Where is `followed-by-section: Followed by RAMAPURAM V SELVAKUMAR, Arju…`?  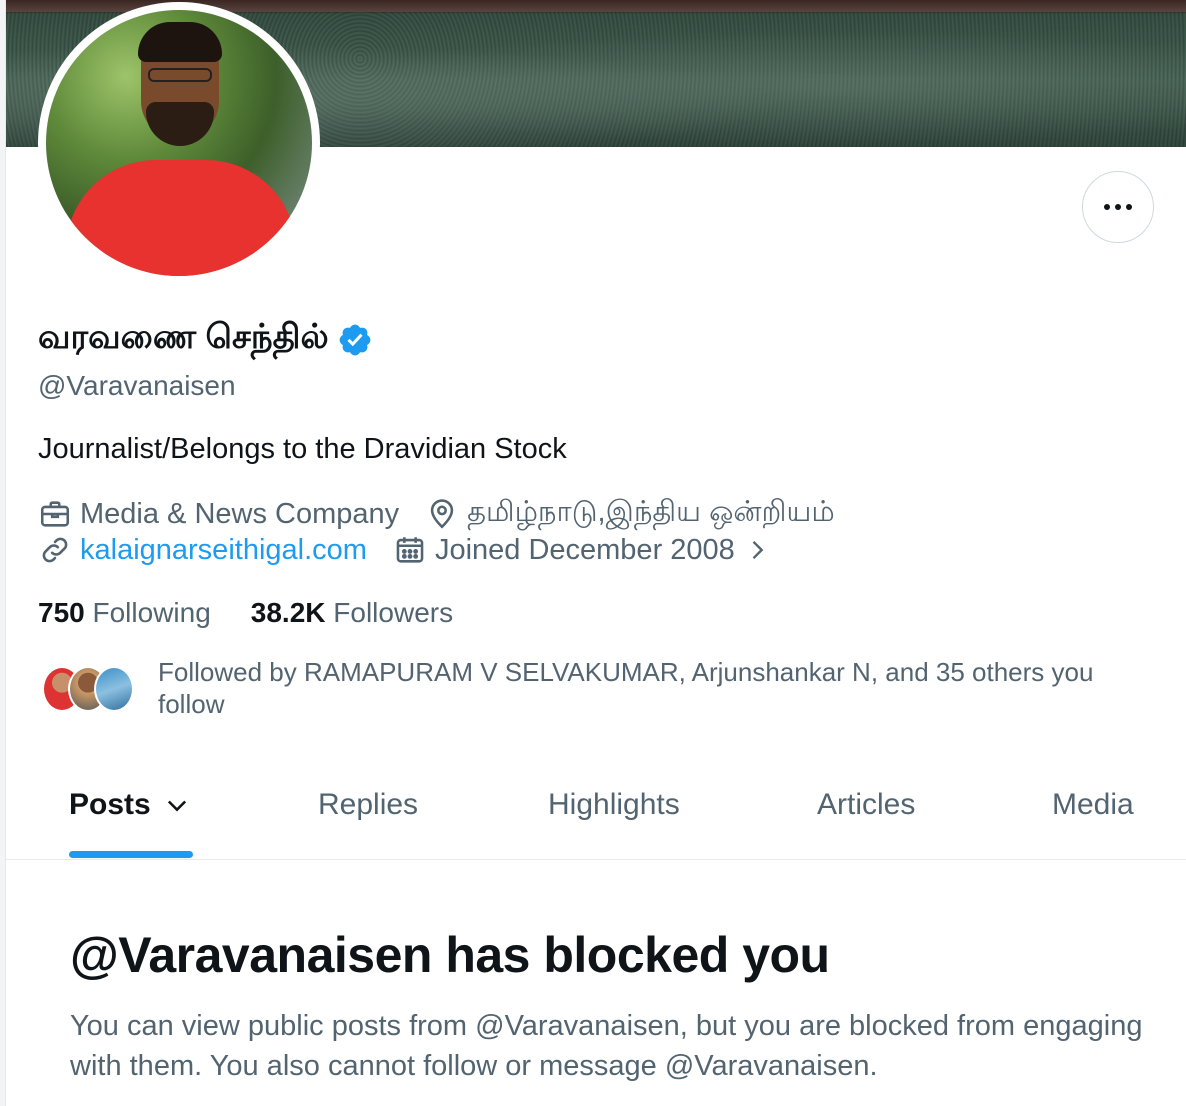 followed-by-section: Followed by RAMAPURAM V SELVAKUMAR, Arju… is located at coordinates (580, 688).